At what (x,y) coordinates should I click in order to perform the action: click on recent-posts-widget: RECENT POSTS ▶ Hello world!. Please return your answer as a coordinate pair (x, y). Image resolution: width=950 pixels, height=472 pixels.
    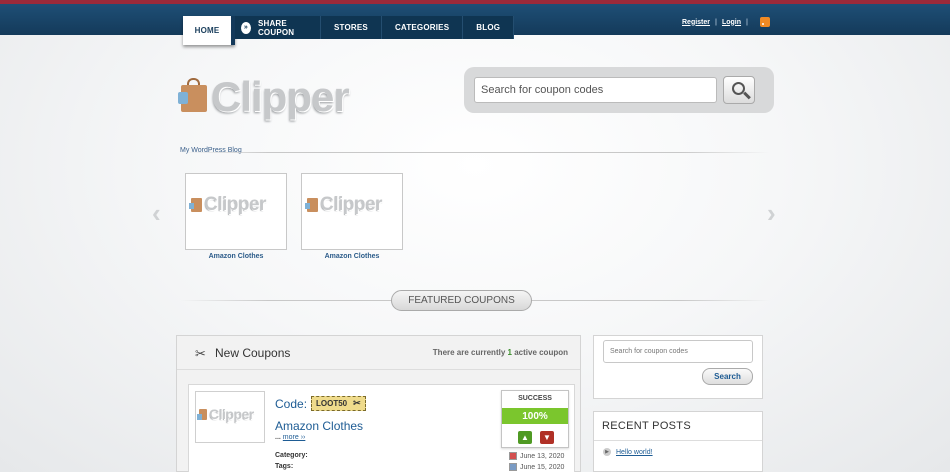
    Looking at the image, I should click on (678, 441).